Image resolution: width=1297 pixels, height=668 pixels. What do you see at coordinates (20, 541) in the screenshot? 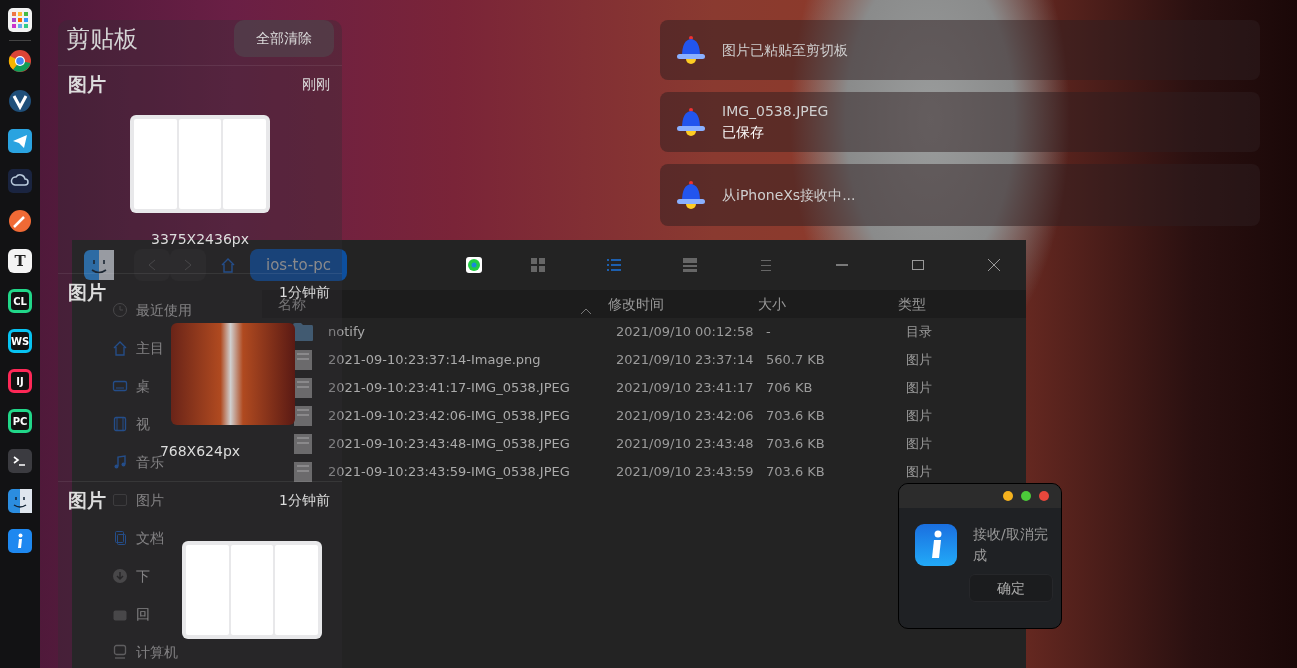
I see `info-icon` at bounding box center [20, 541].